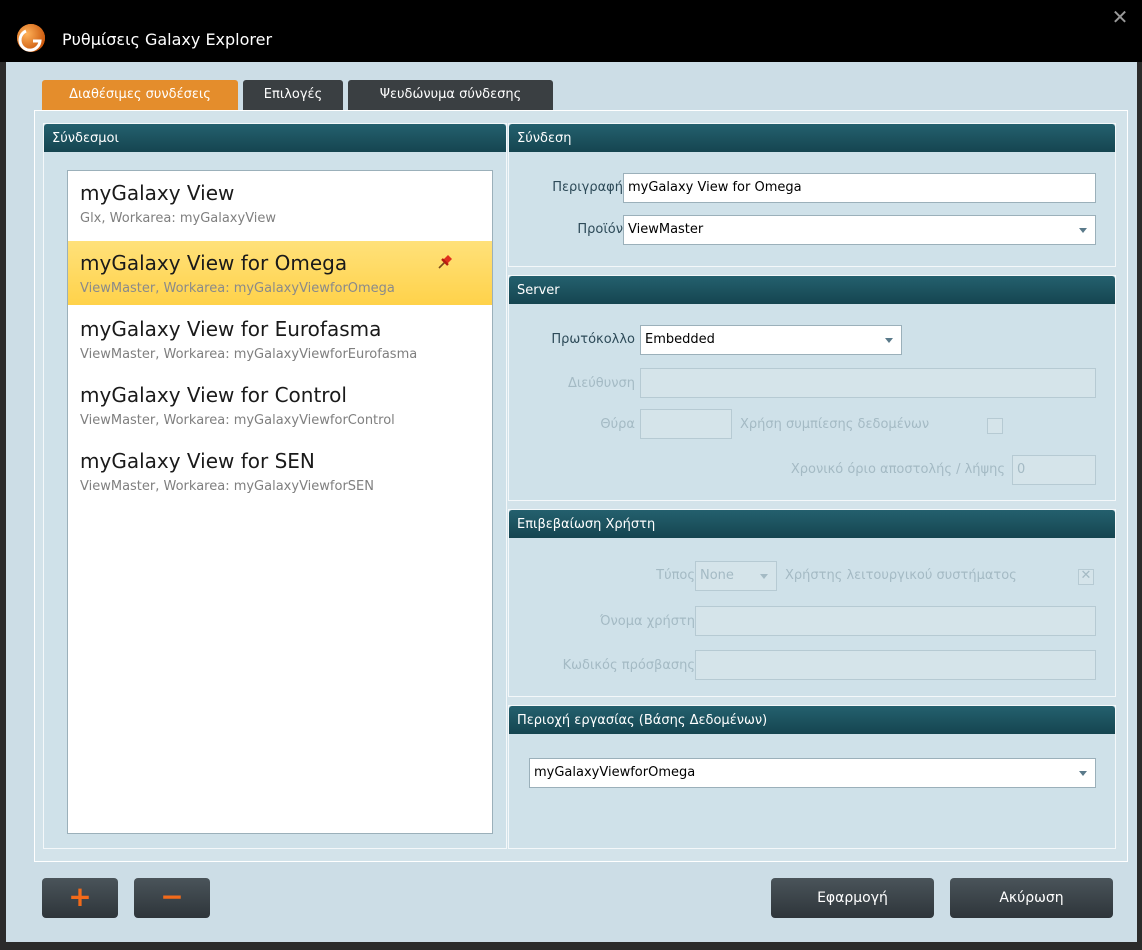 The image size is (1142, 950). Describe the element at coordinates (1054, 470) in the screenshot. I see `timeout-input: 0` at that location.